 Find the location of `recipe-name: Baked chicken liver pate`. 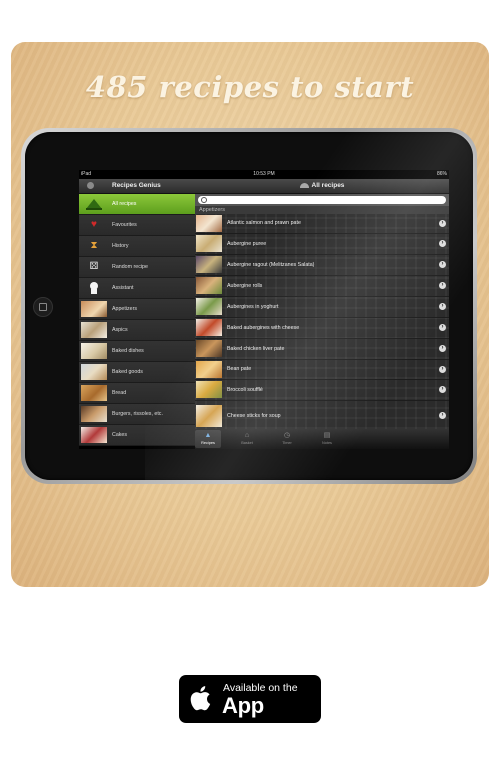

recipe-name: Baked chicken liver pate is located at coordinates (256, 349).